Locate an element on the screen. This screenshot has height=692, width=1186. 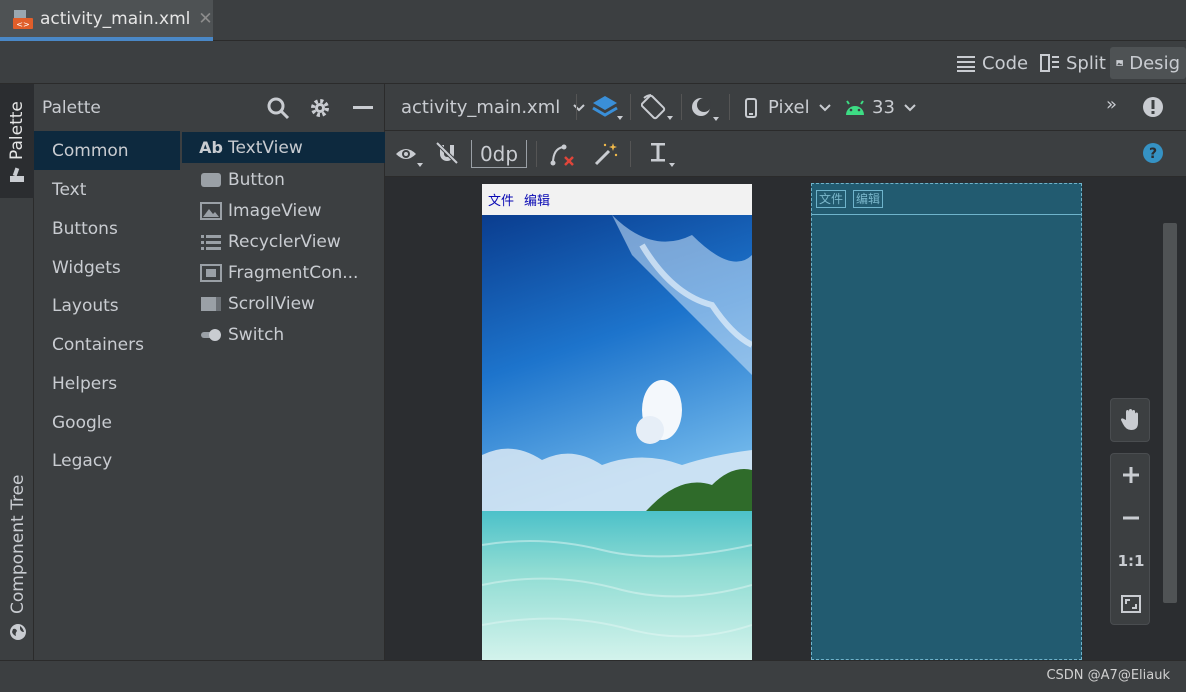
editor-tab-bar: <> activity_main.xml ✕ is located at coordinates (593, 20).